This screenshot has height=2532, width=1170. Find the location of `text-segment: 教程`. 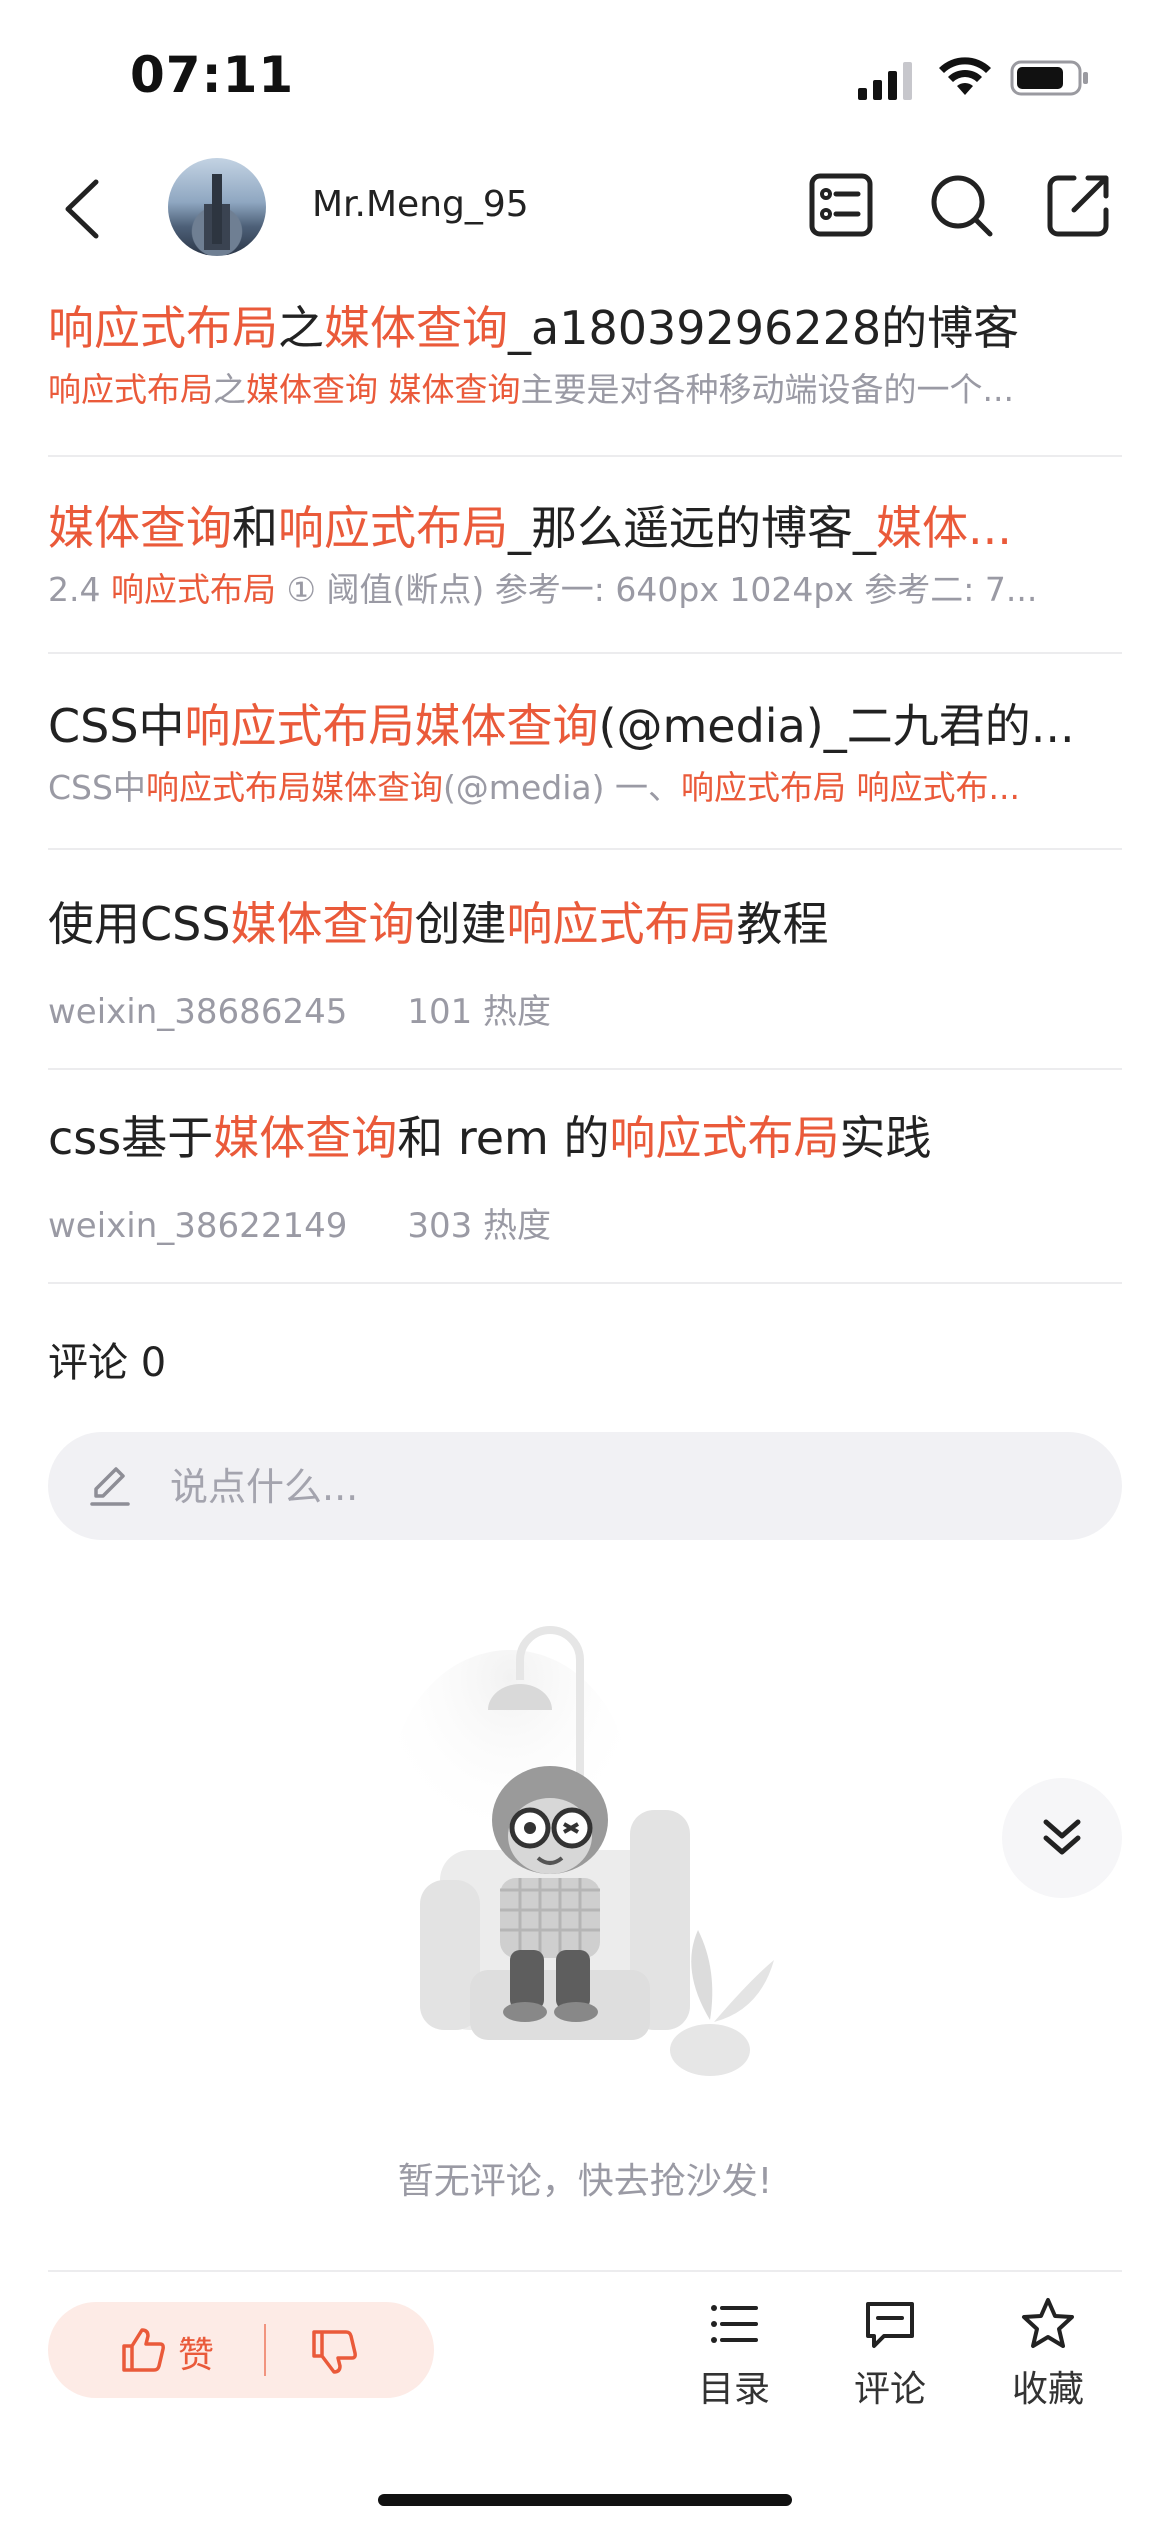

text-segment: 教程 is located at coordinates (782, 924).